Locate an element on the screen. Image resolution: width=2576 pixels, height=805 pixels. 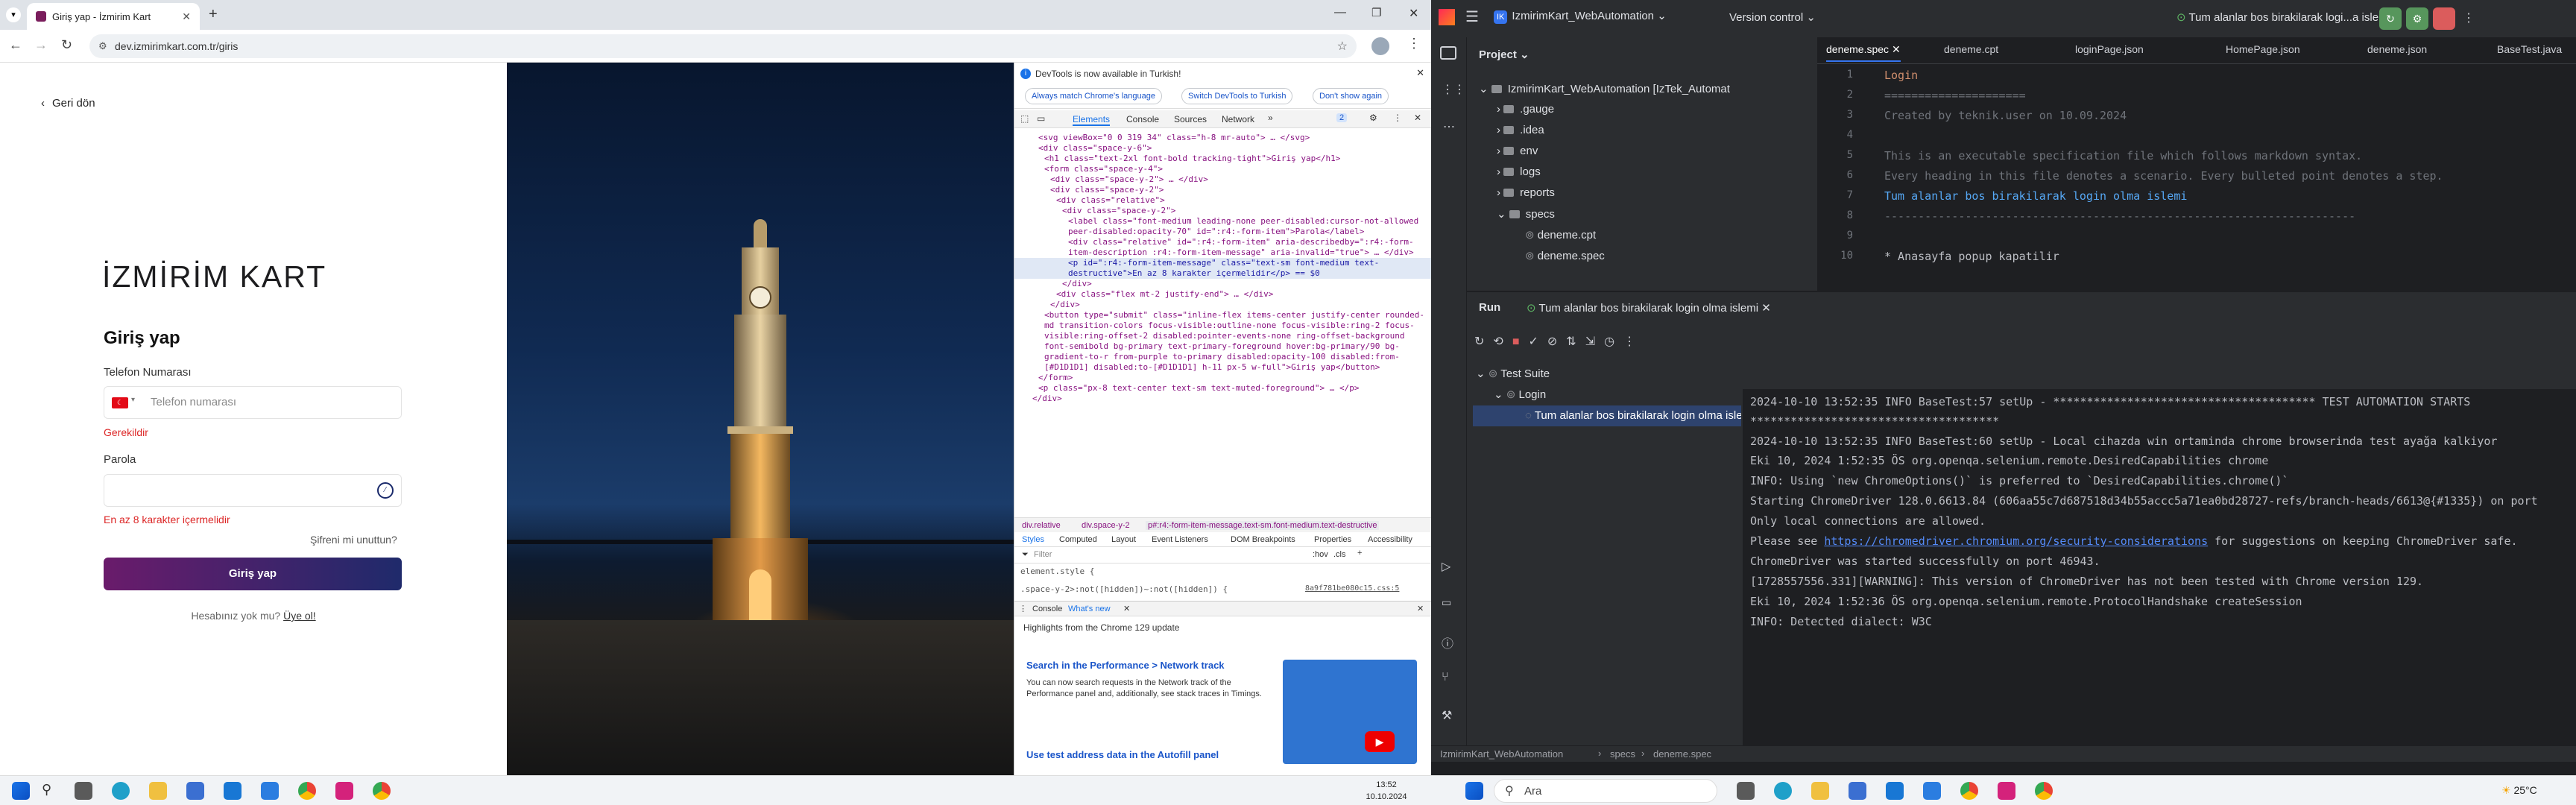
password-input: ⁄ is located at coordinates (253, 490).